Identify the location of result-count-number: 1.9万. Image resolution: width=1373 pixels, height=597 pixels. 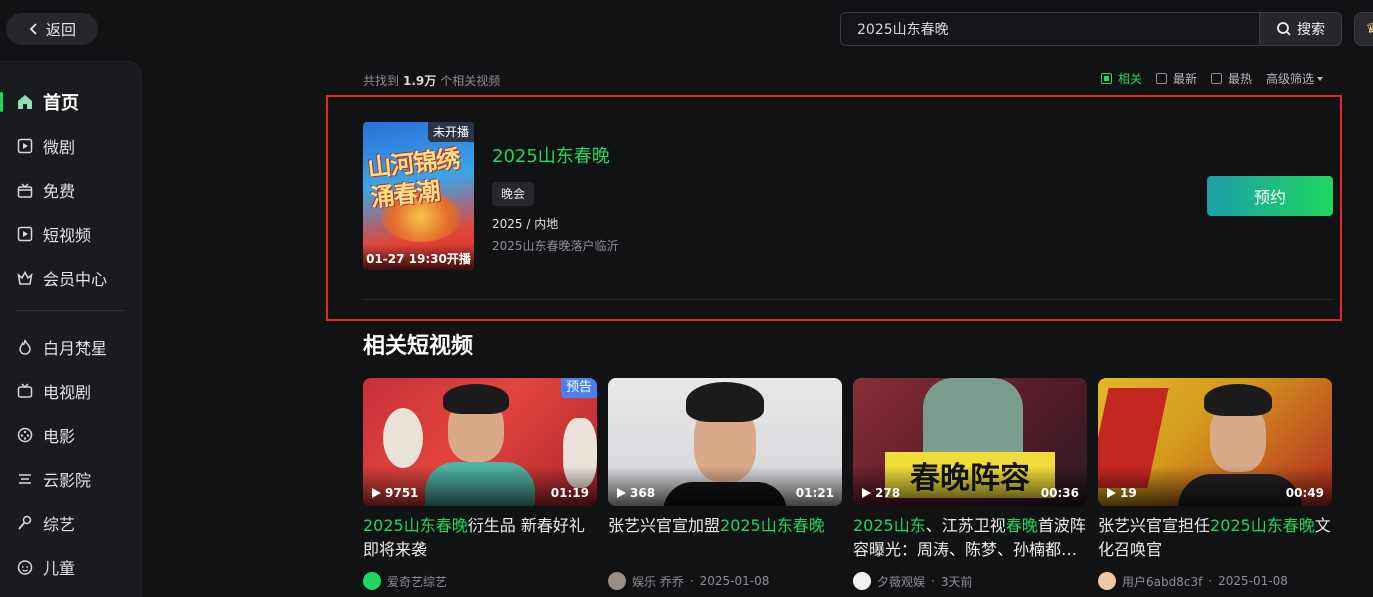
(420, 81).